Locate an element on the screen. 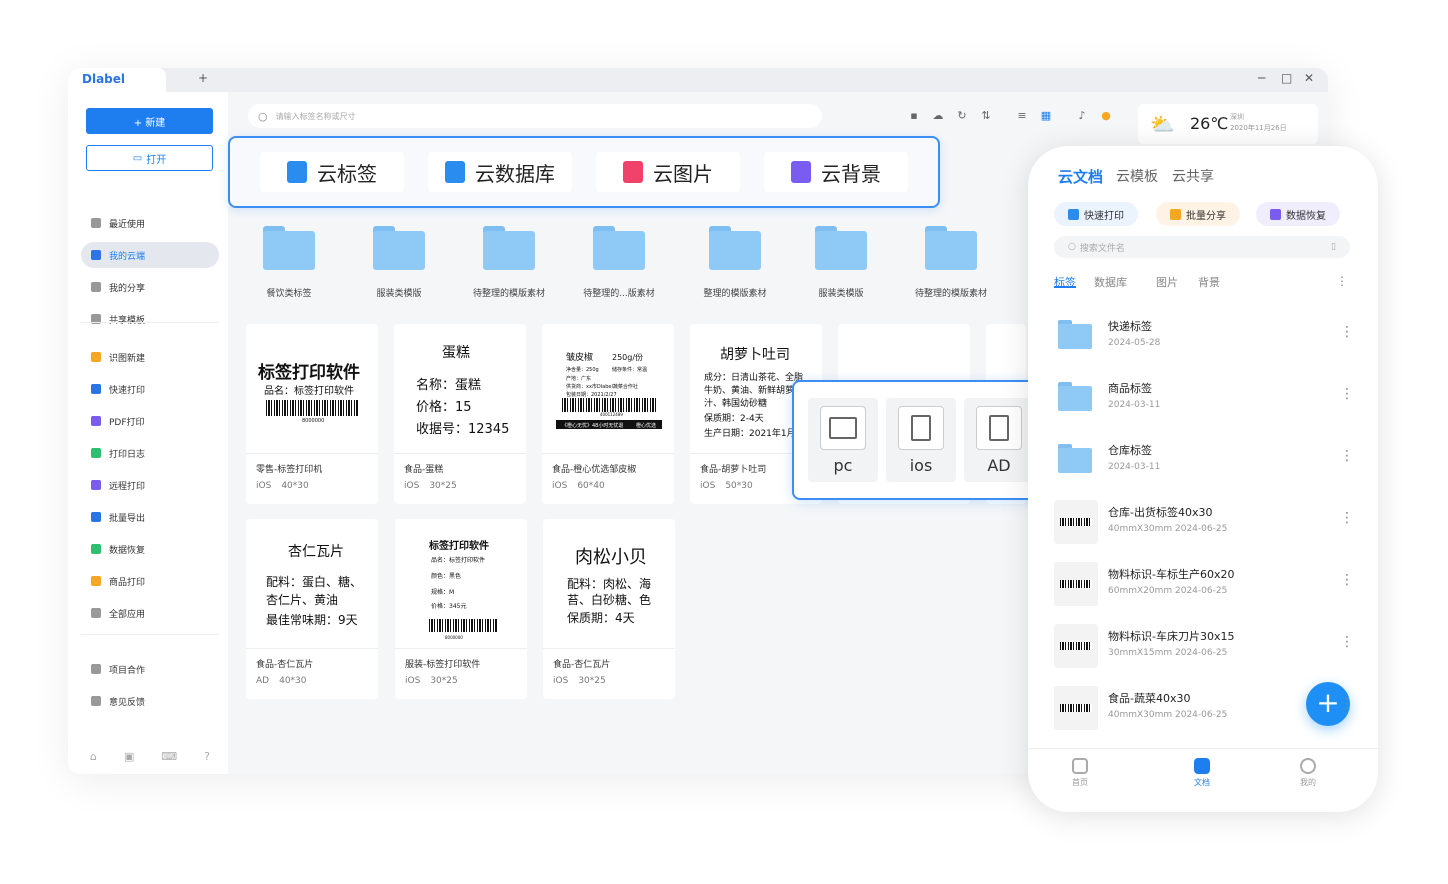 This screenshot has height=884, width=1448. docs-nav: 文档 is located at coordinates (1202, 773).